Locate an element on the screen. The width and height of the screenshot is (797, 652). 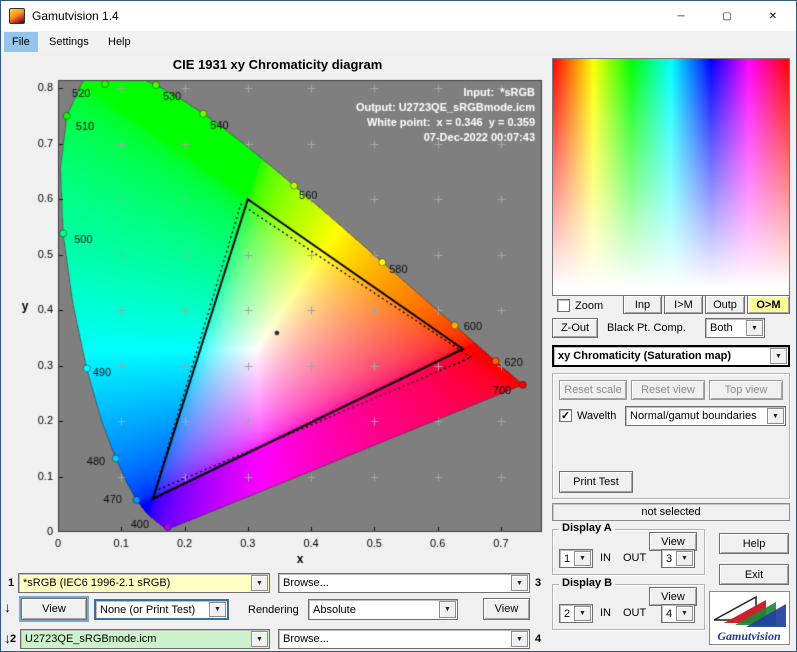
input-profile-value: *sRGB (IEC6 1996-2.1 sRGB) is located at coordinates (97, 583).